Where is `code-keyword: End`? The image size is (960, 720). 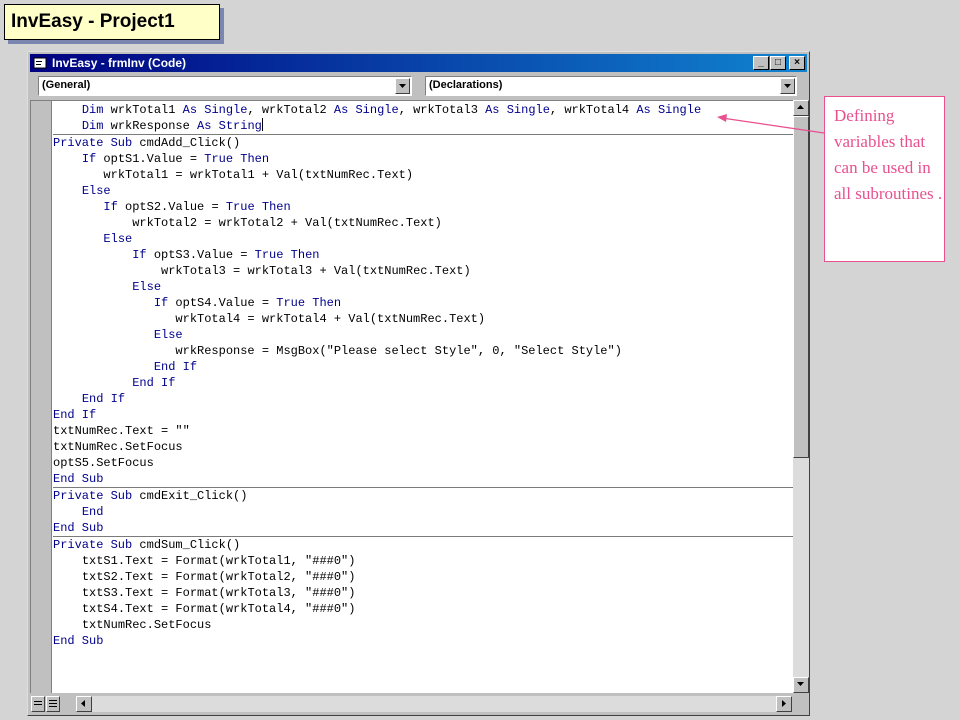 code-keyword: End is located at coordinates (92, 512).